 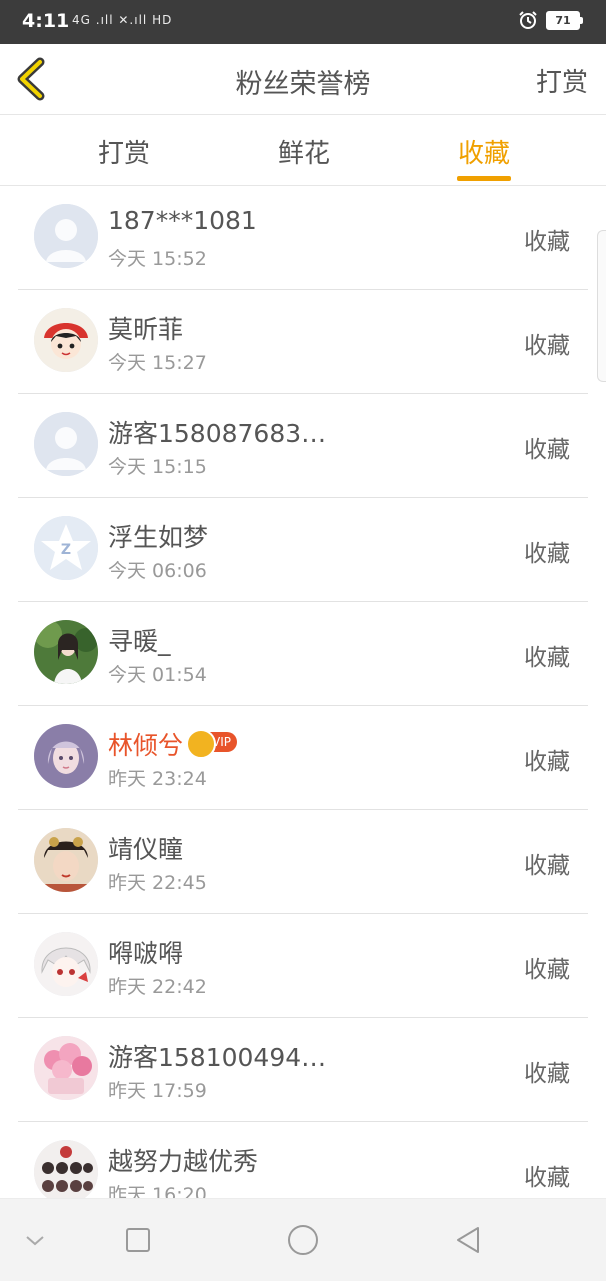 I want to click on timestamp: 今天 06:06, so click(x=157, y=571).